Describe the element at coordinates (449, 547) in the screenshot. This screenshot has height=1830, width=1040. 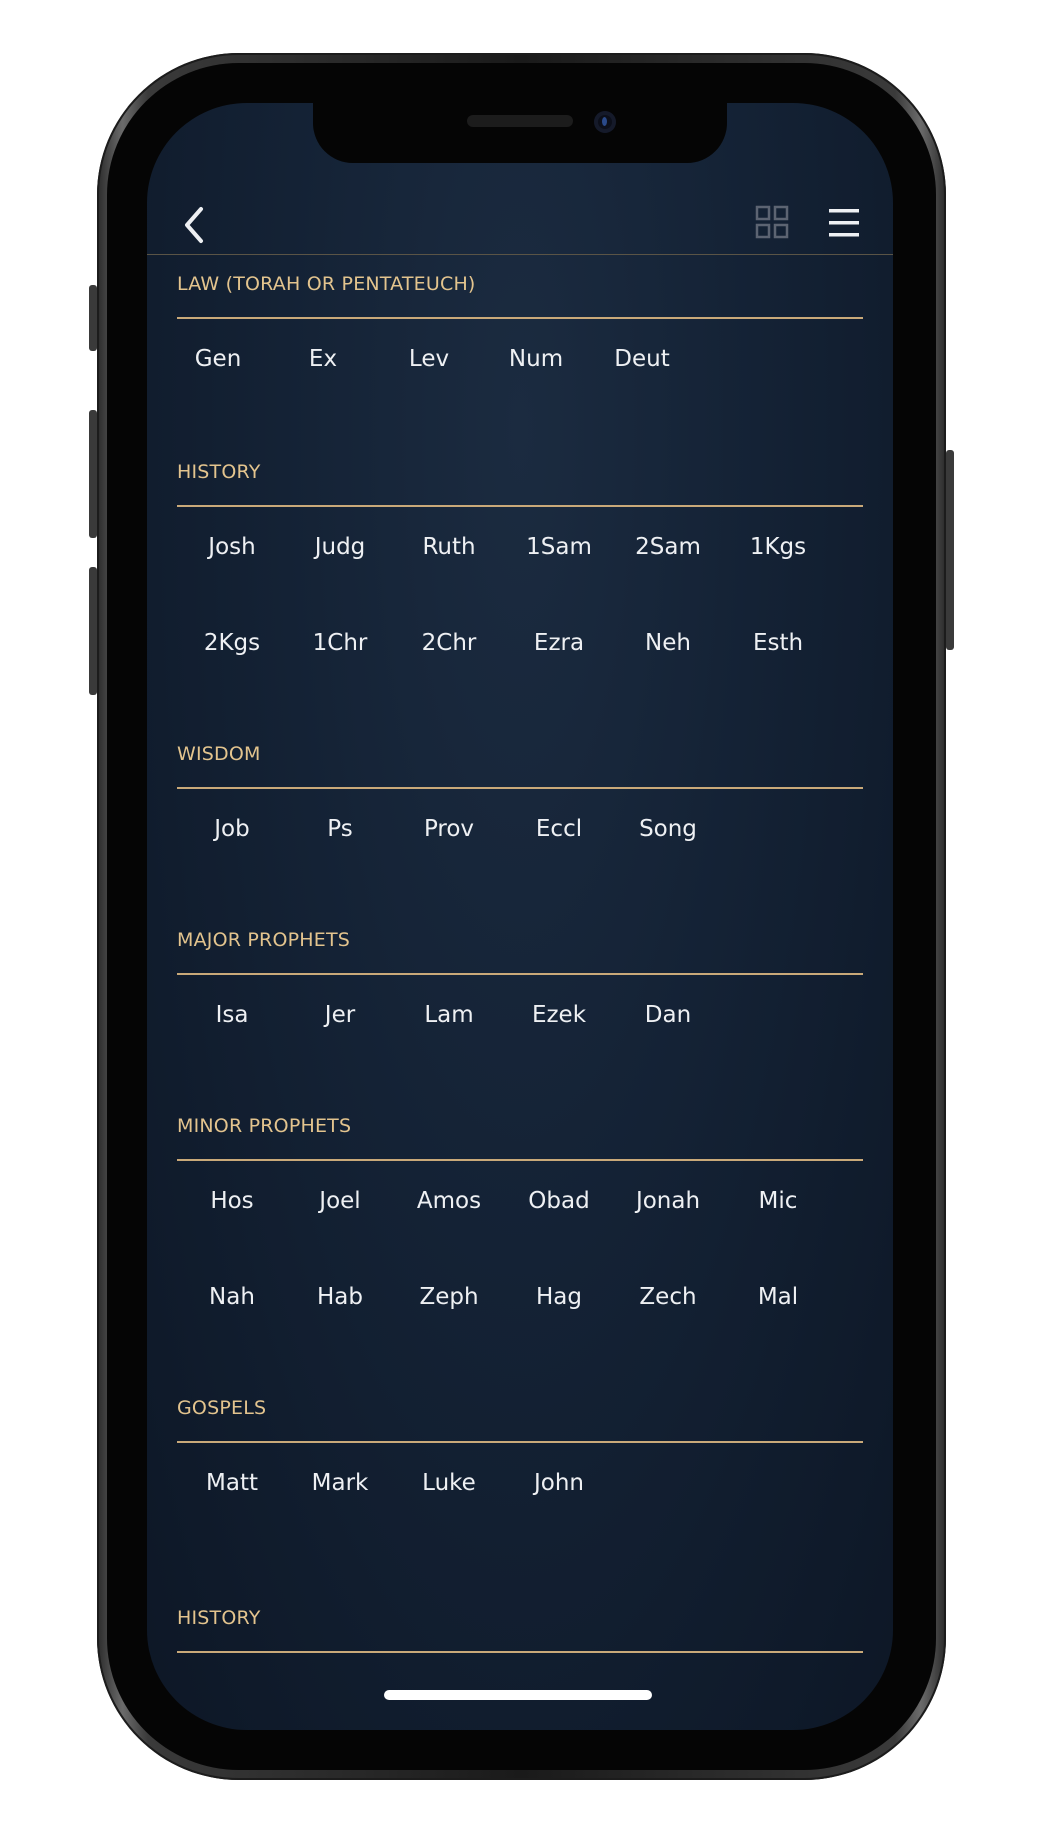
I see `book-button: Ruth` at that location.